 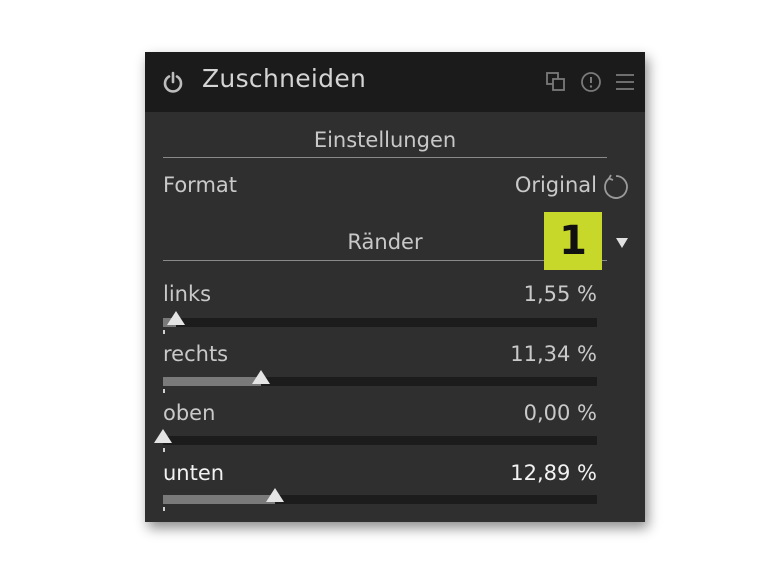 I want to click on format-select: Original, so click(x=556, y=185).